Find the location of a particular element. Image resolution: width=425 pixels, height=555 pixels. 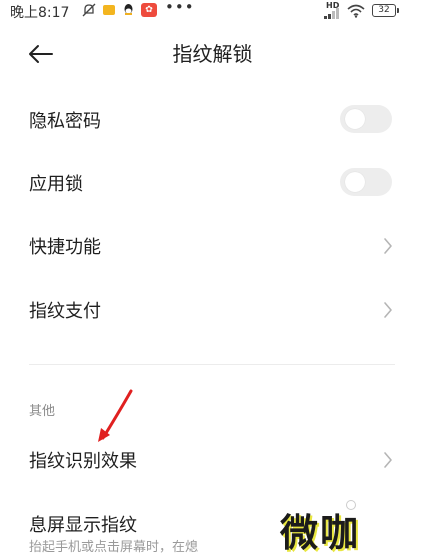

wifi-icon is located at coordinates (356, 11).